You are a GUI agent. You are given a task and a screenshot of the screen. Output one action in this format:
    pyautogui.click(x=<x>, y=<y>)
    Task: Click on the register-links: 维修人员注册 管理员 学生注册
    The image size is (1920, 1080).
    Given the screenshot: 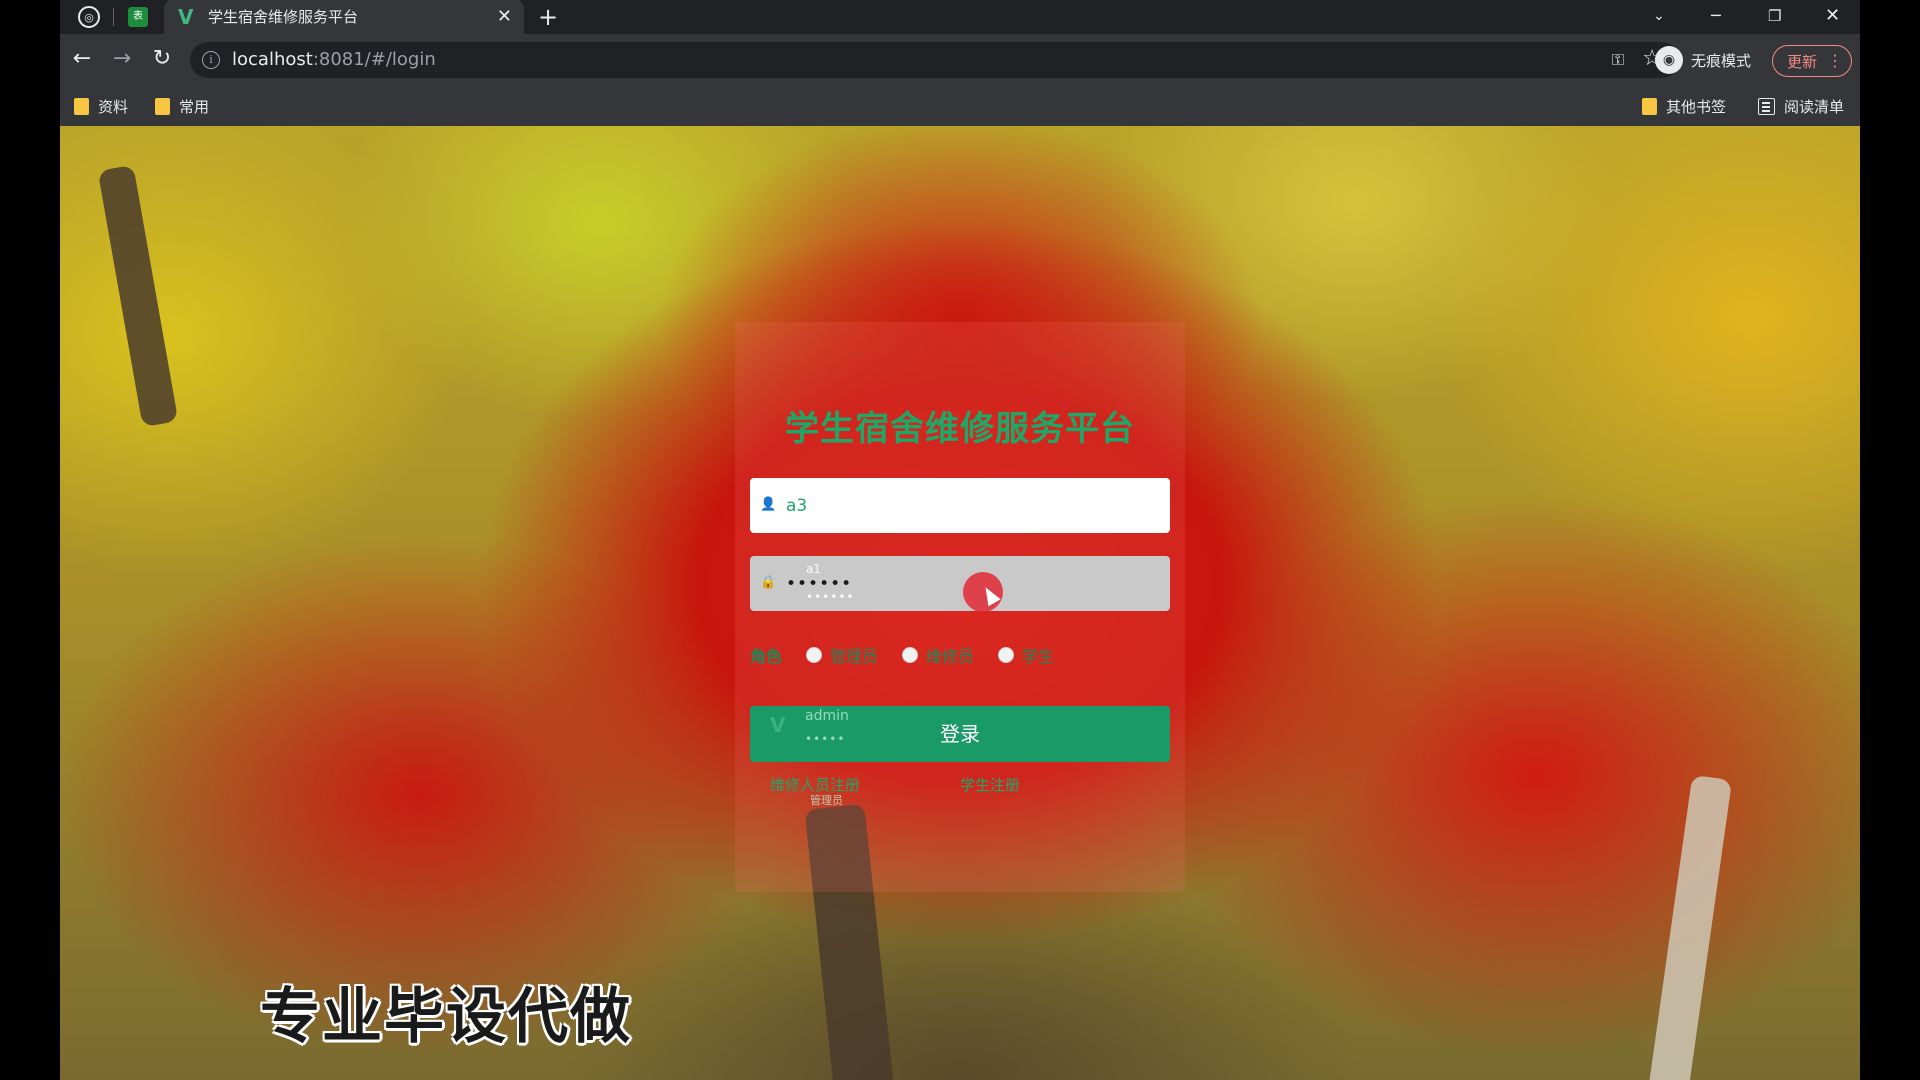 What is the action you would take?
    pyautogui.click(x=960, y=794)
    